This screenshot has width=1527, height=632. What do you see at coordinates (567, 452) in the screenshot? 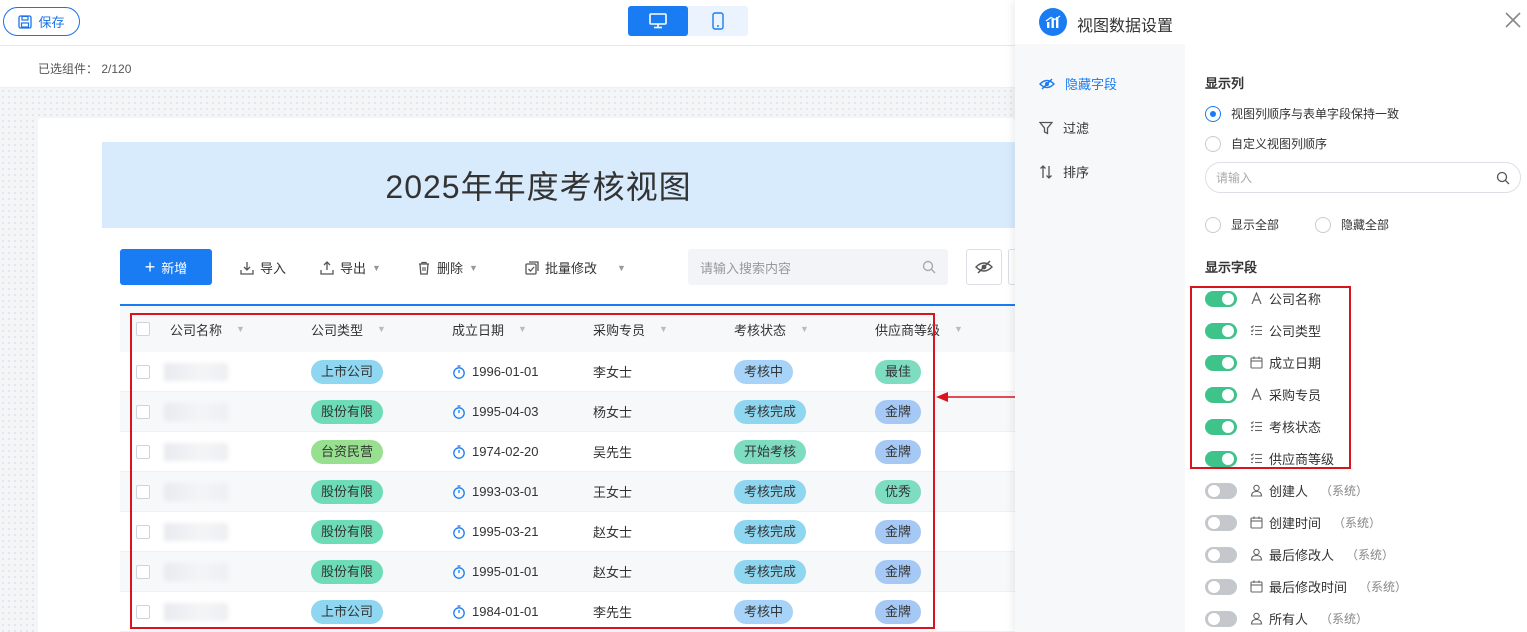
I see `table-row: 台资民营 1974-02-20 吴先生 开始考核 金牌` at bounding box center [567, 452].